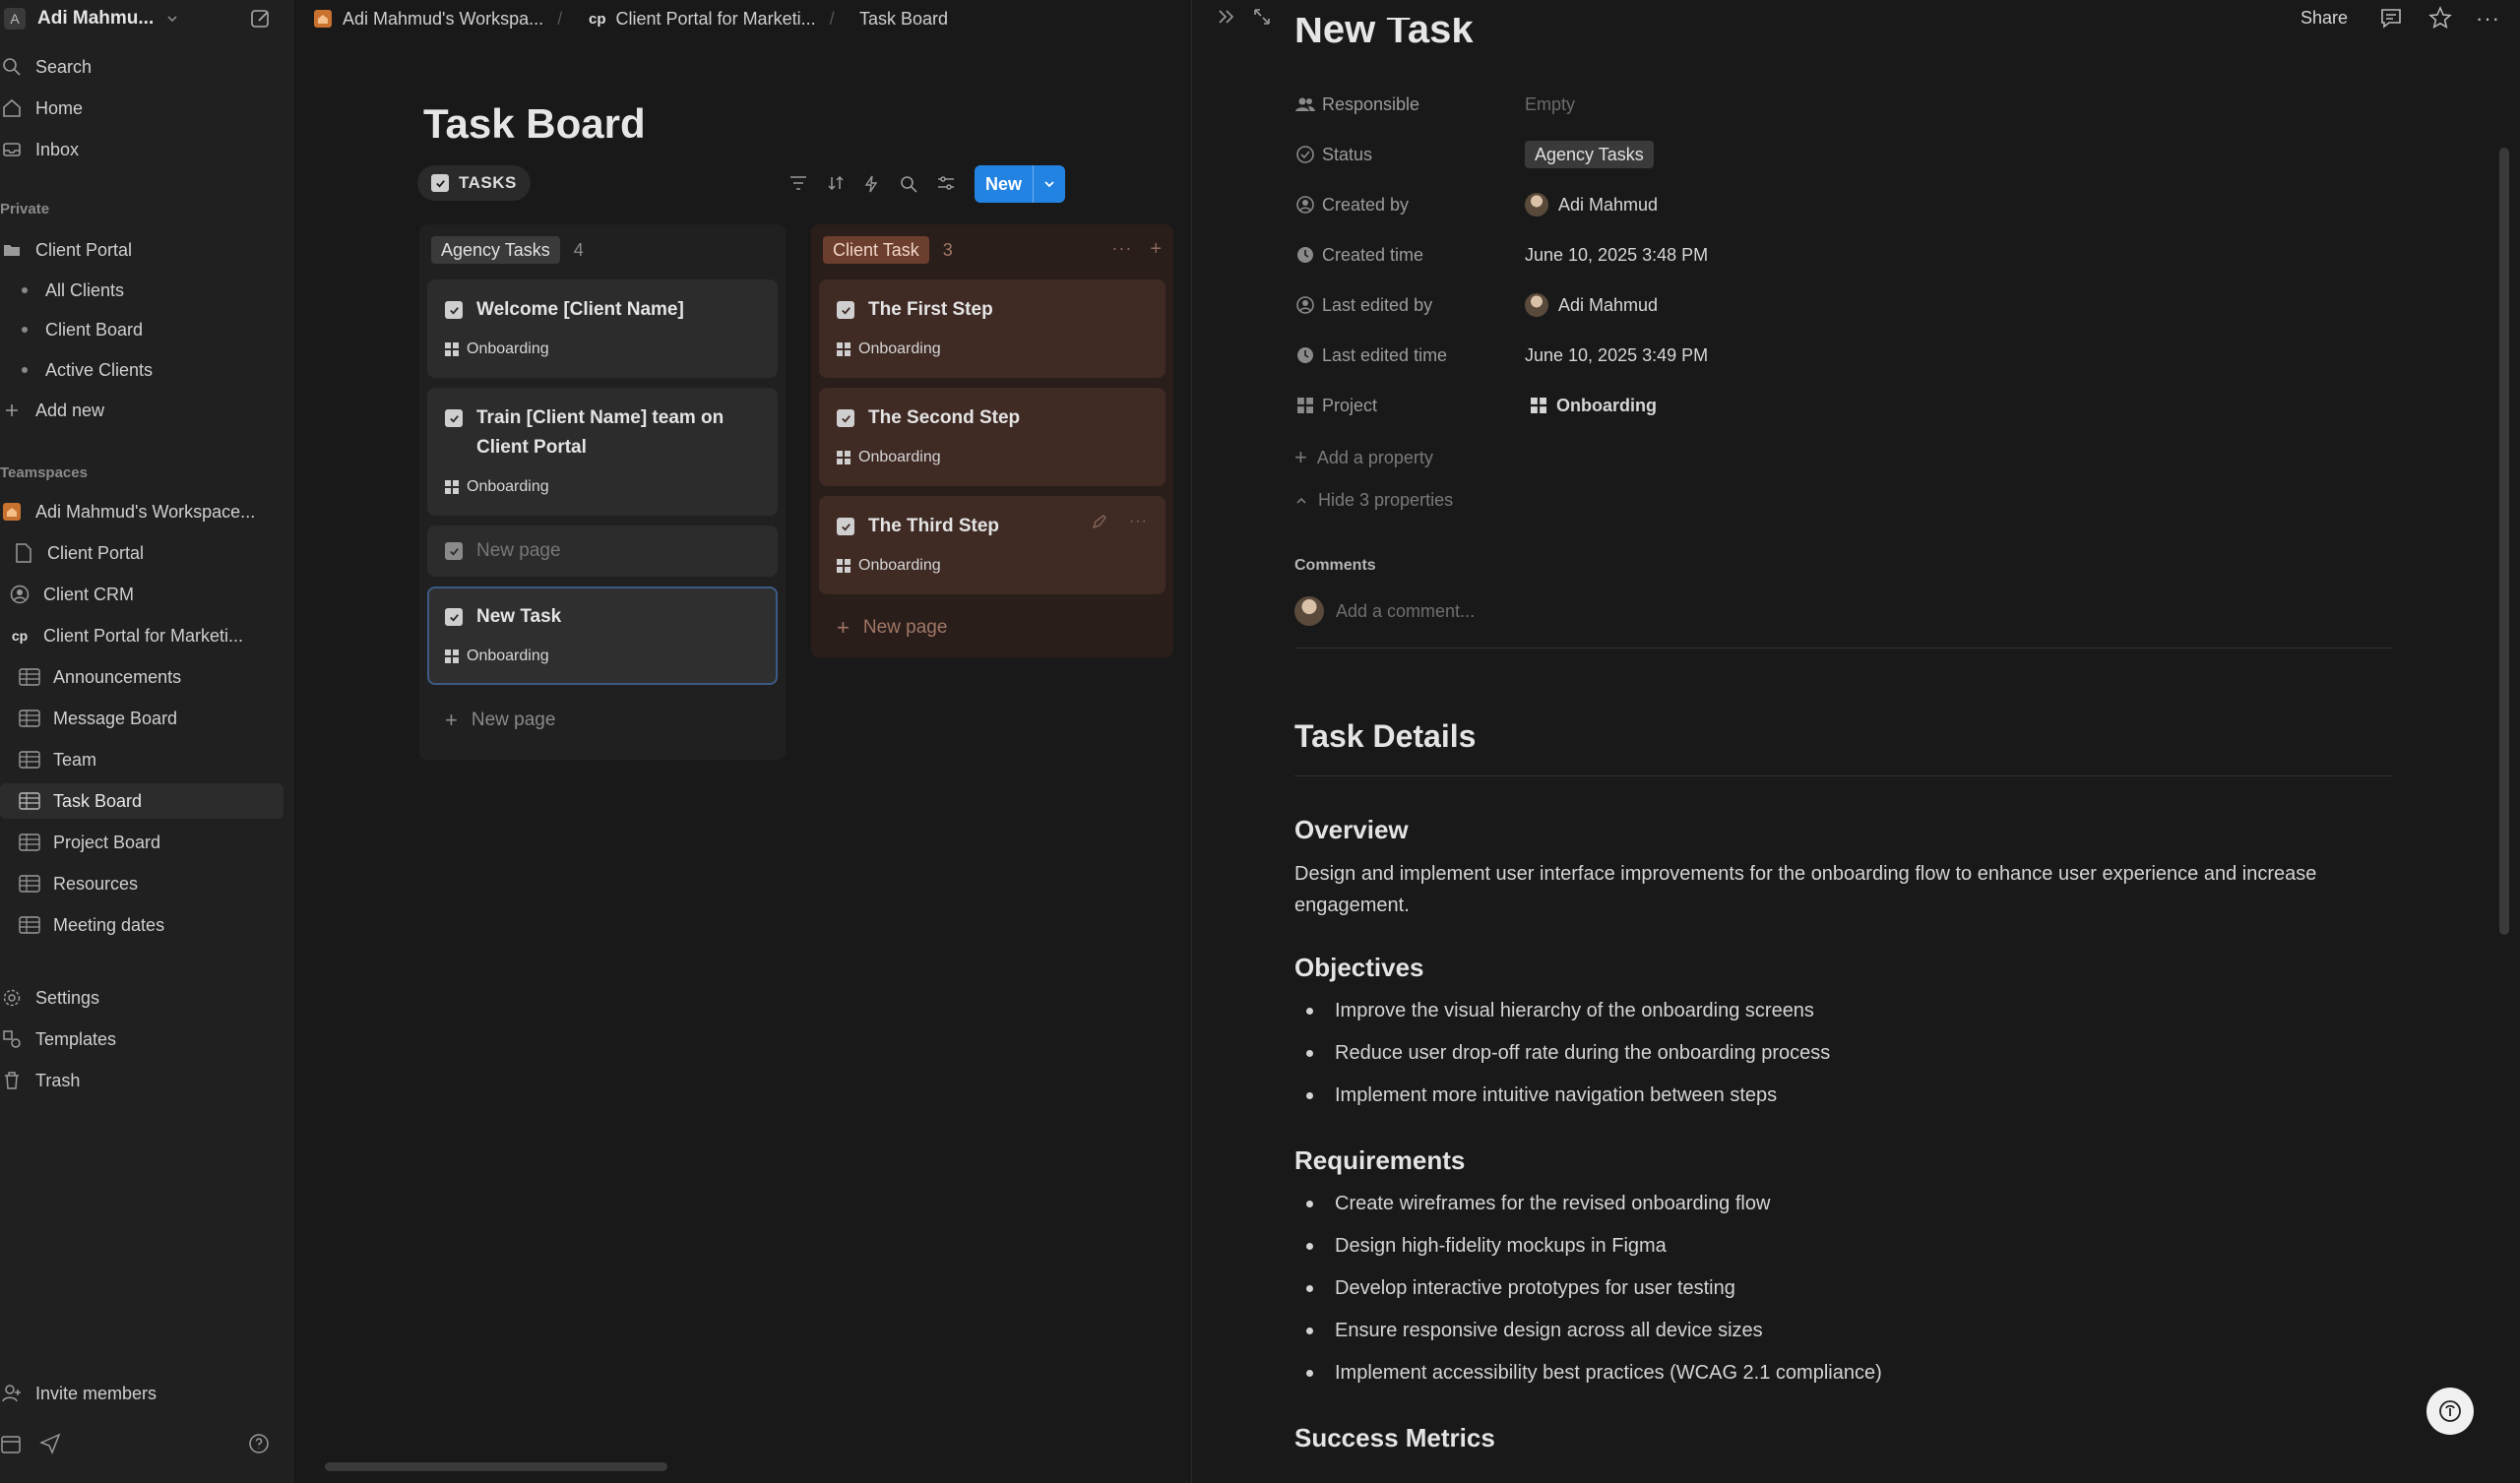 The height and width of the screenshot is (1483, 2520). I want to click on sidebar-item-client-portal-page: Client Portal, so click(142, 553).